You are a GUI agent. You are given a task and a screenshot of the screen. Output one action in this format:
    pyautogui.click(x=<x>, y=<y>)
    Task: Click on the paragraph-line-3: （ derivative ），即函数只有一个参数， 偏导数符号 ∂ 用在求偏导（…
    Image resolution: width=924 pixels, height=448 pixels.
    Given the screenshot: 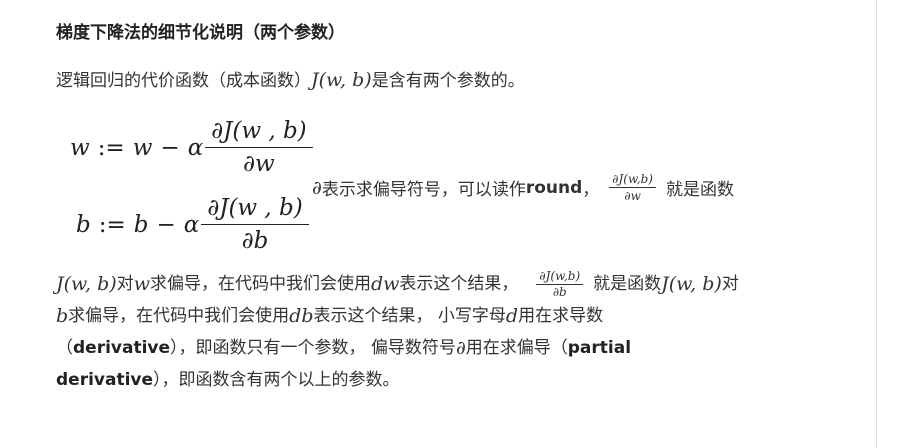 What is the action you would take?
    pyautogui.click(x=456, y=348)
    